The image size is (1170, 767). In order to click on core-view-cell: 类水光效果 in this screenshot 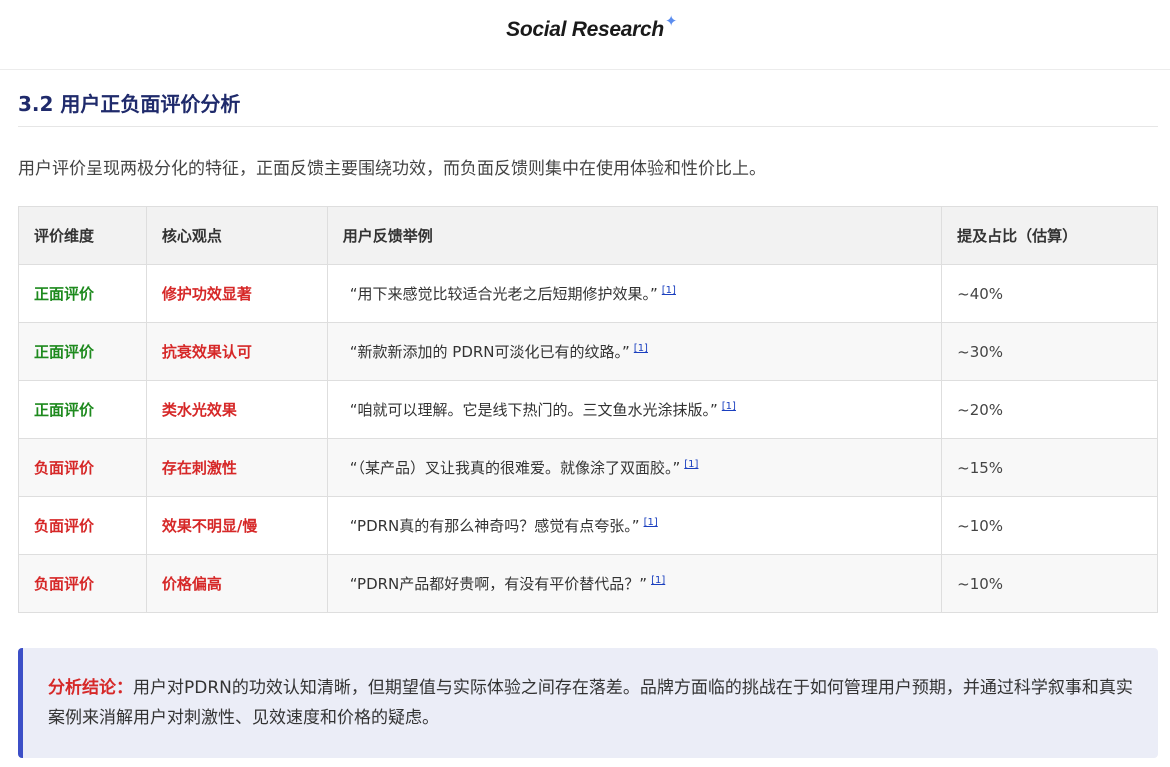, I will do `click(236, 409)`.